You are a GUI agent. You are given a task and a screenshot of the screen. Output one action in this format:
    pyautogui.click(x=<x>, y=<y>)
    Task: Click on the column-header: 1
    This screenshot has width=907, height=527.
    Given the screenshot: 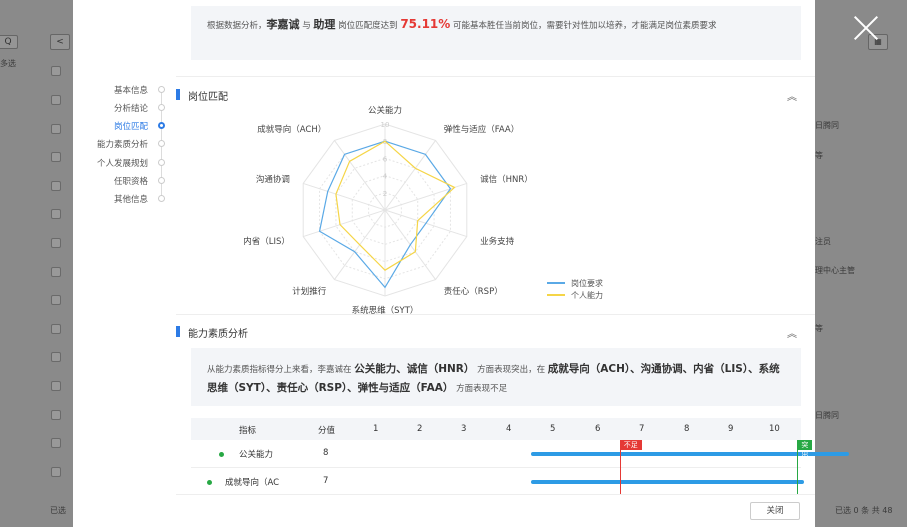 What is the action you would take?
    pyautogui.click(x=376, y=429)
    